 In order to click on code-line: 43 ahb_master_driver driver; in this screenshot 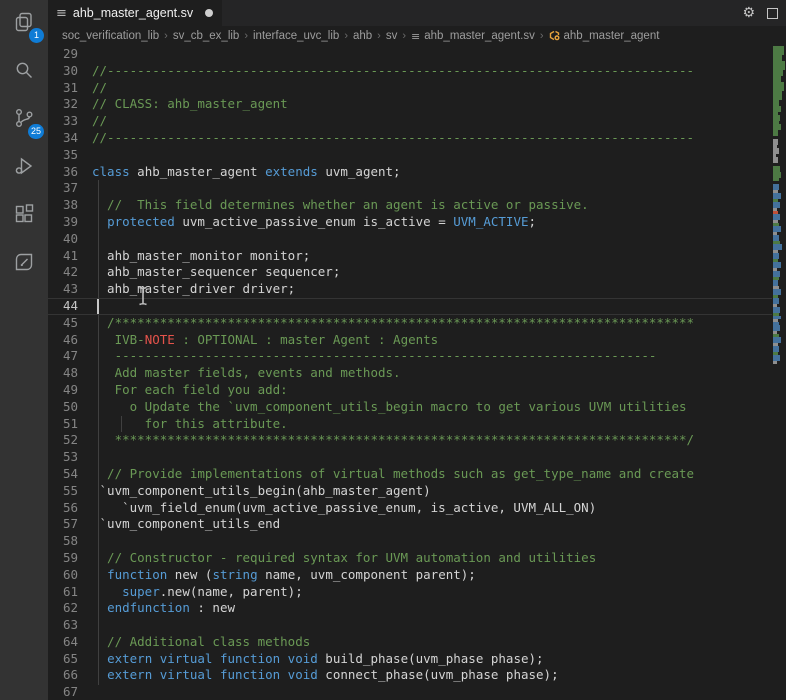, I will do `click(410, 289)`.